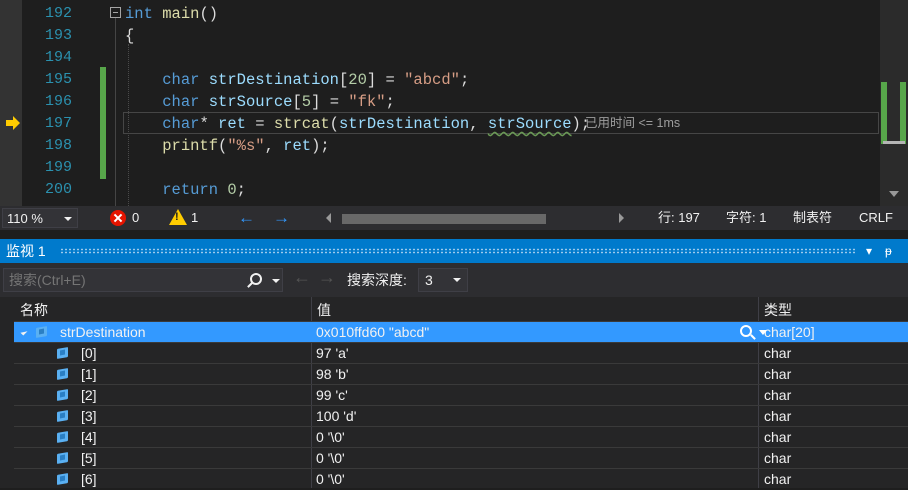 This screenshot has height=490, width=908. I want to click on code-text: char strSource[5] = "fk";, so click(260, 102).